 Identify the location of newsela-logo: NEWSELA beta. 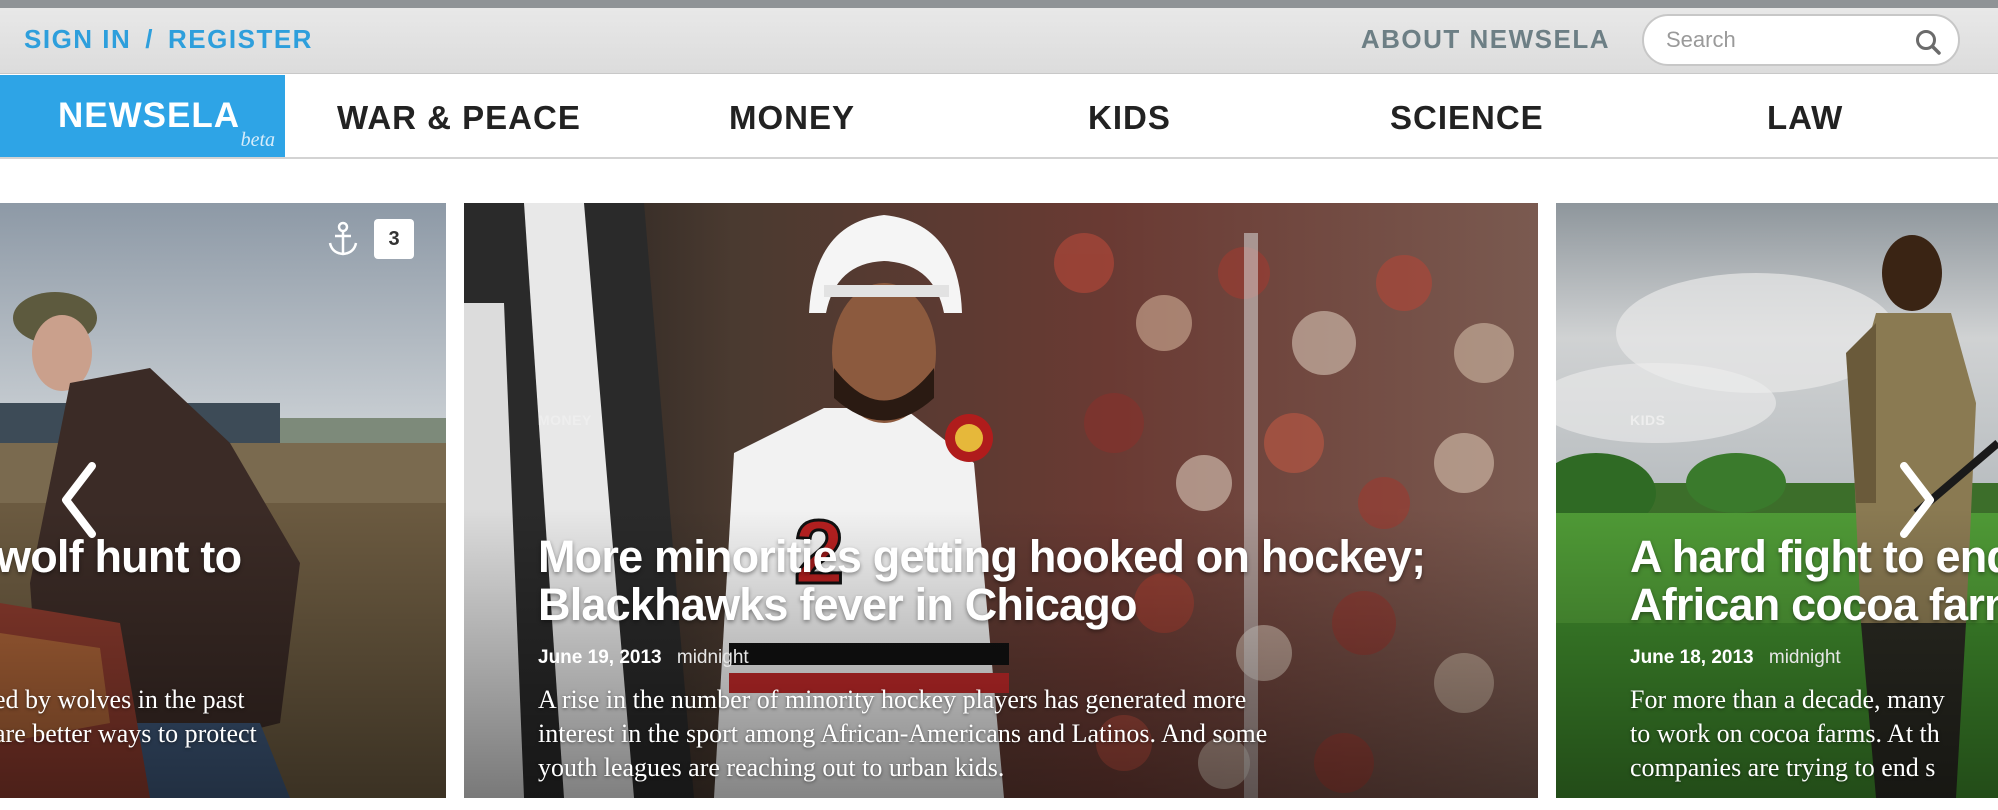
(142, 116).